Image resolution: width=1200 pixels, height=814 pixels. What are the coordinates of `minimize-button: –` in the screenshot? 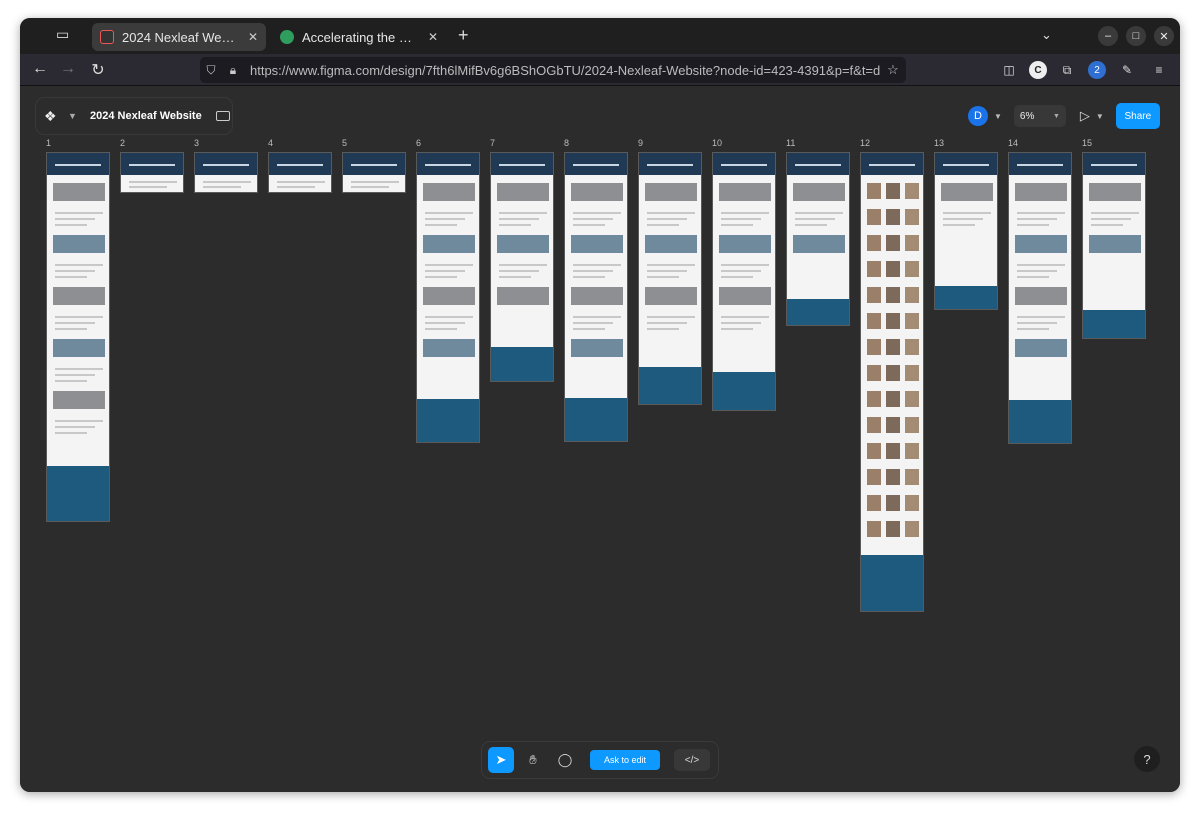 It's located at (1108, 36).